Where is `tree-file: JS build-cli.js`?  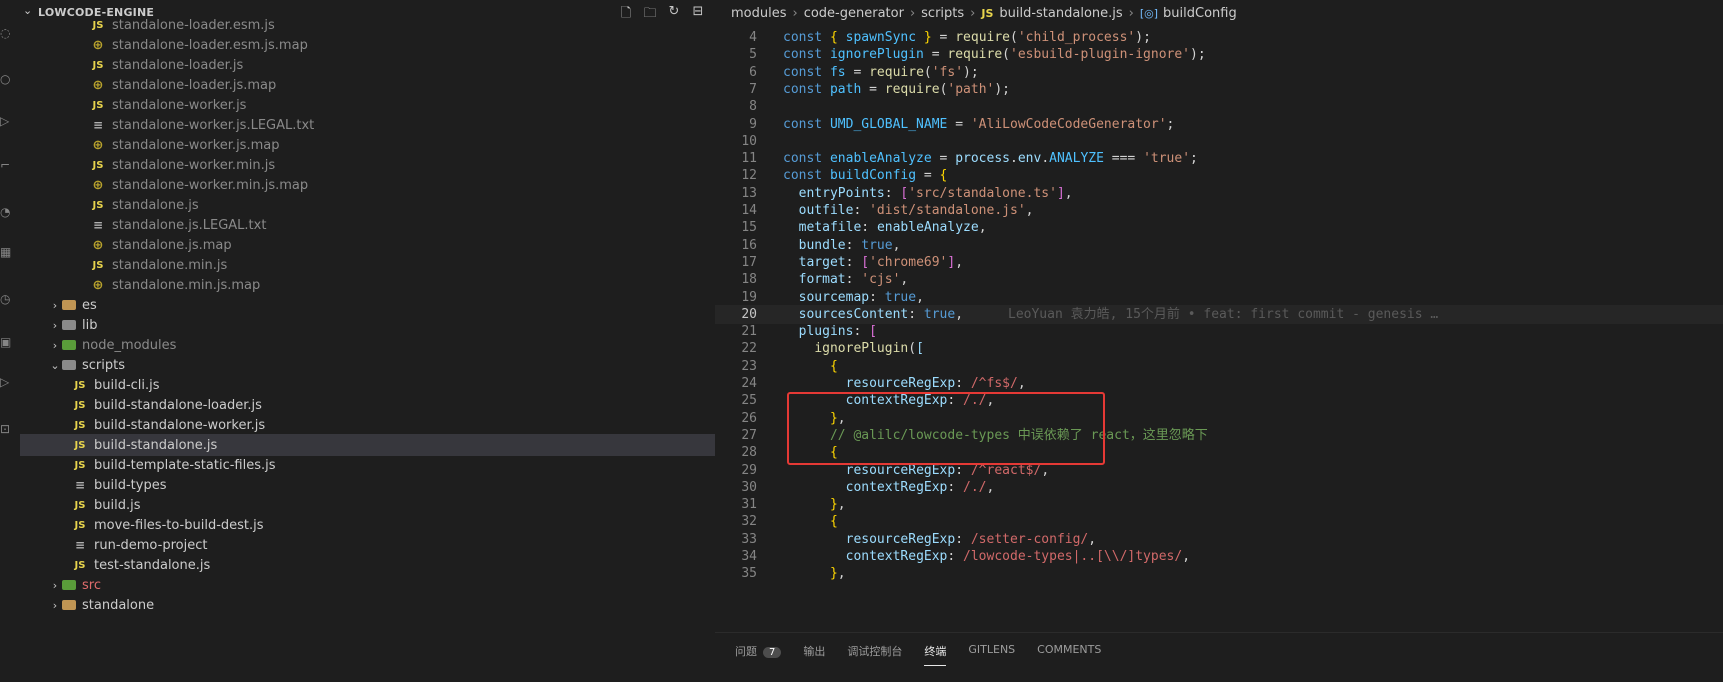
tree-file: JS build-cli.js is located at coordinates (393, 385).